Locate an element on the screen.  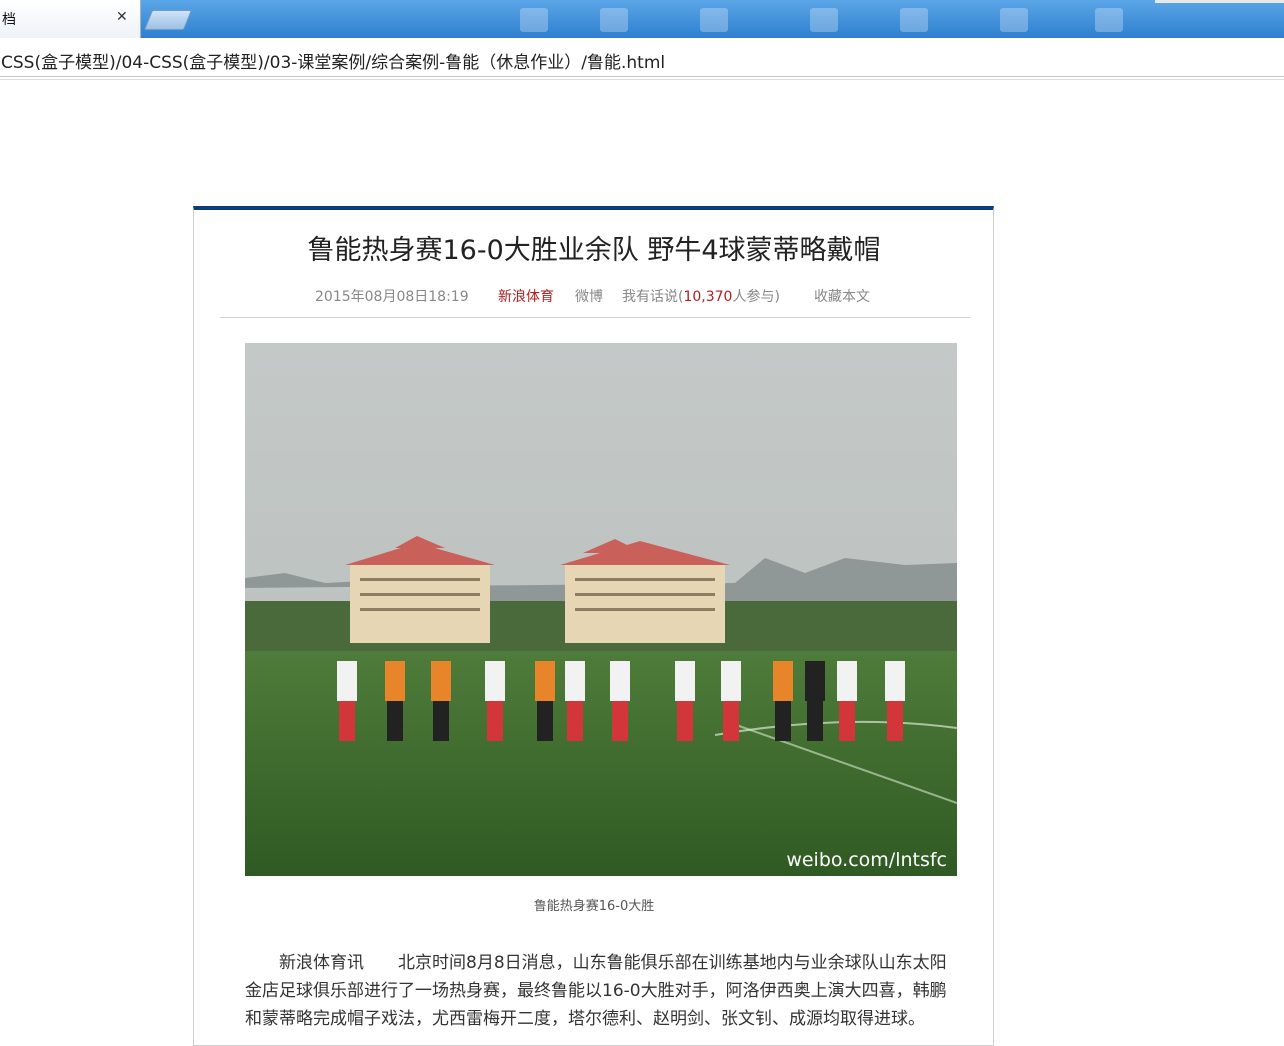
comment-suffix: 人参与) is located at coordinates (756, 297).